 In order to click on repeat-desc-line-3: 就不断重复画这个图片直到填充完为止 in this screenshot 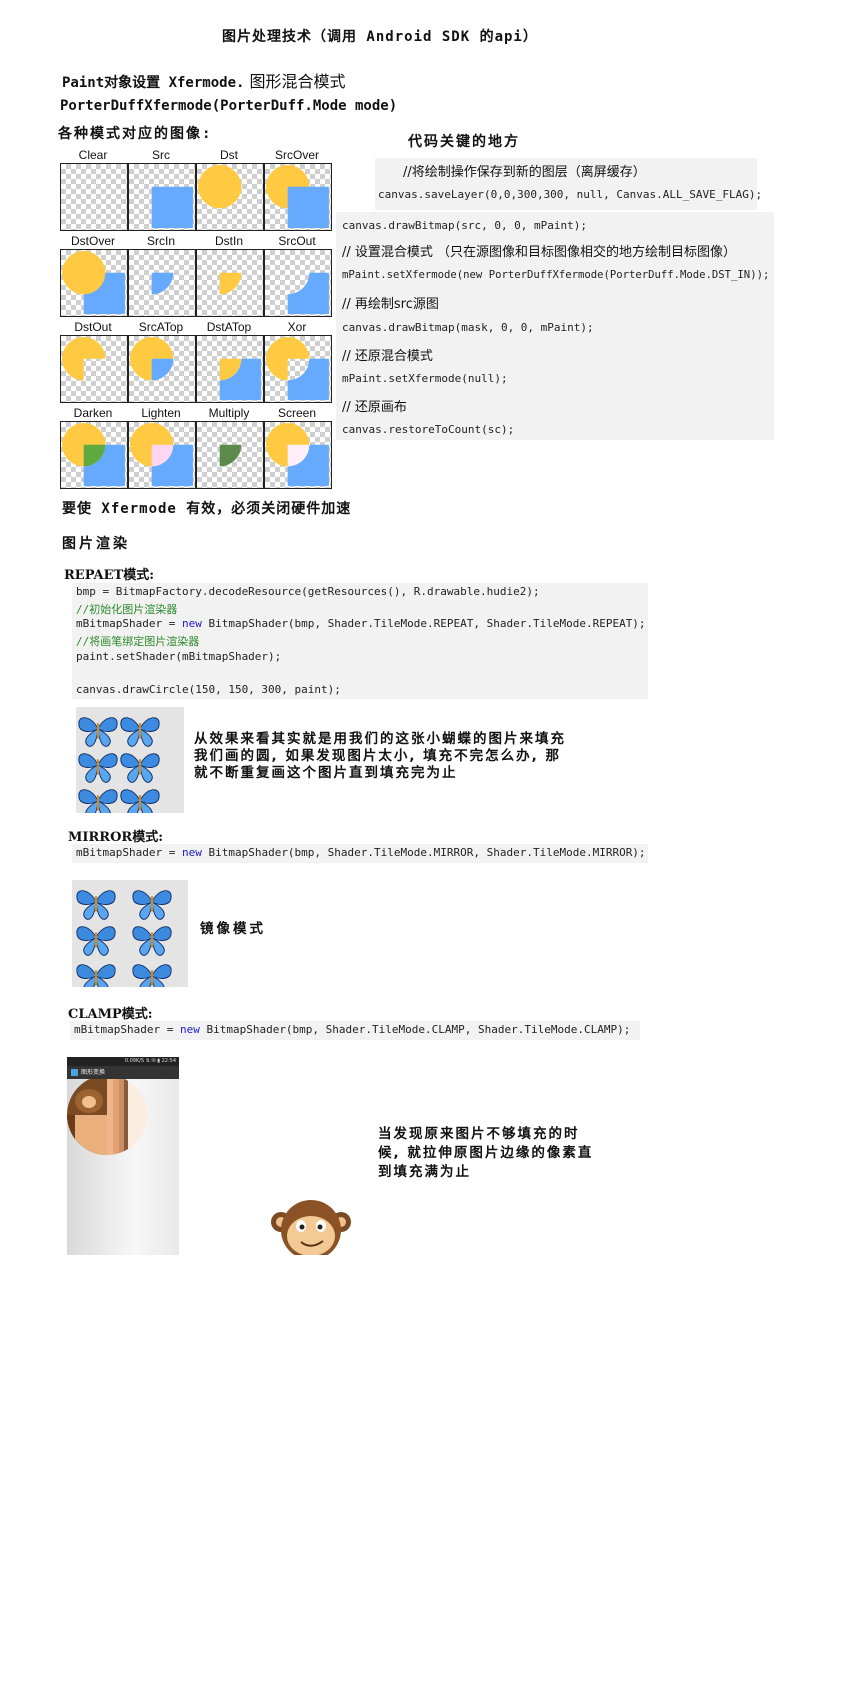, I will do `click(326, 773)`.